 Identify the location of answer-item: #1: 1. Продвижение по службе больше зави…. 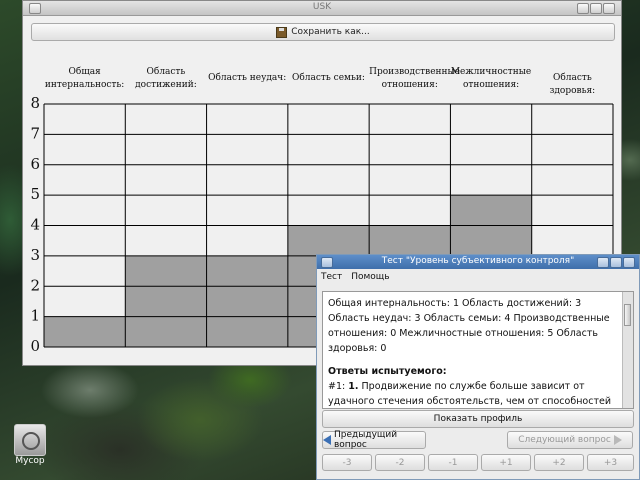
(472, 393).